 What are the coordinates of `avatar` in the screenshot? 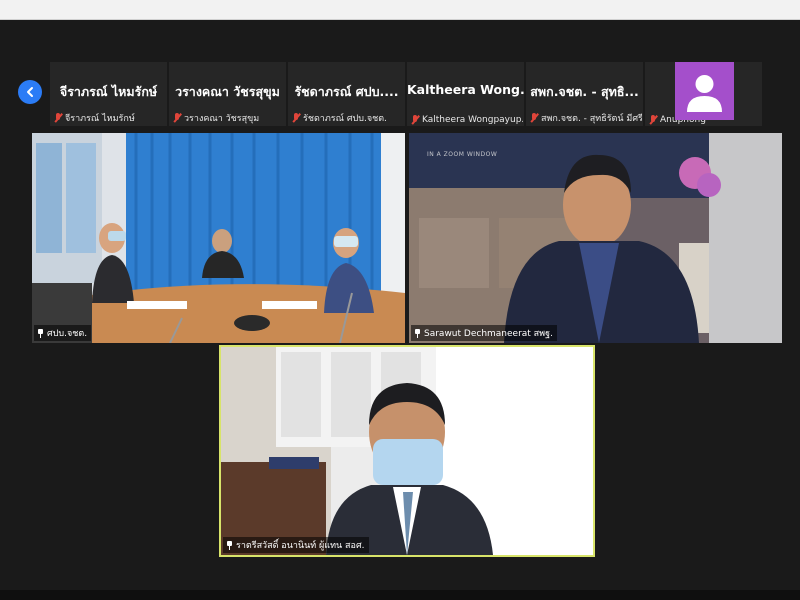 It's located at (704, 91).